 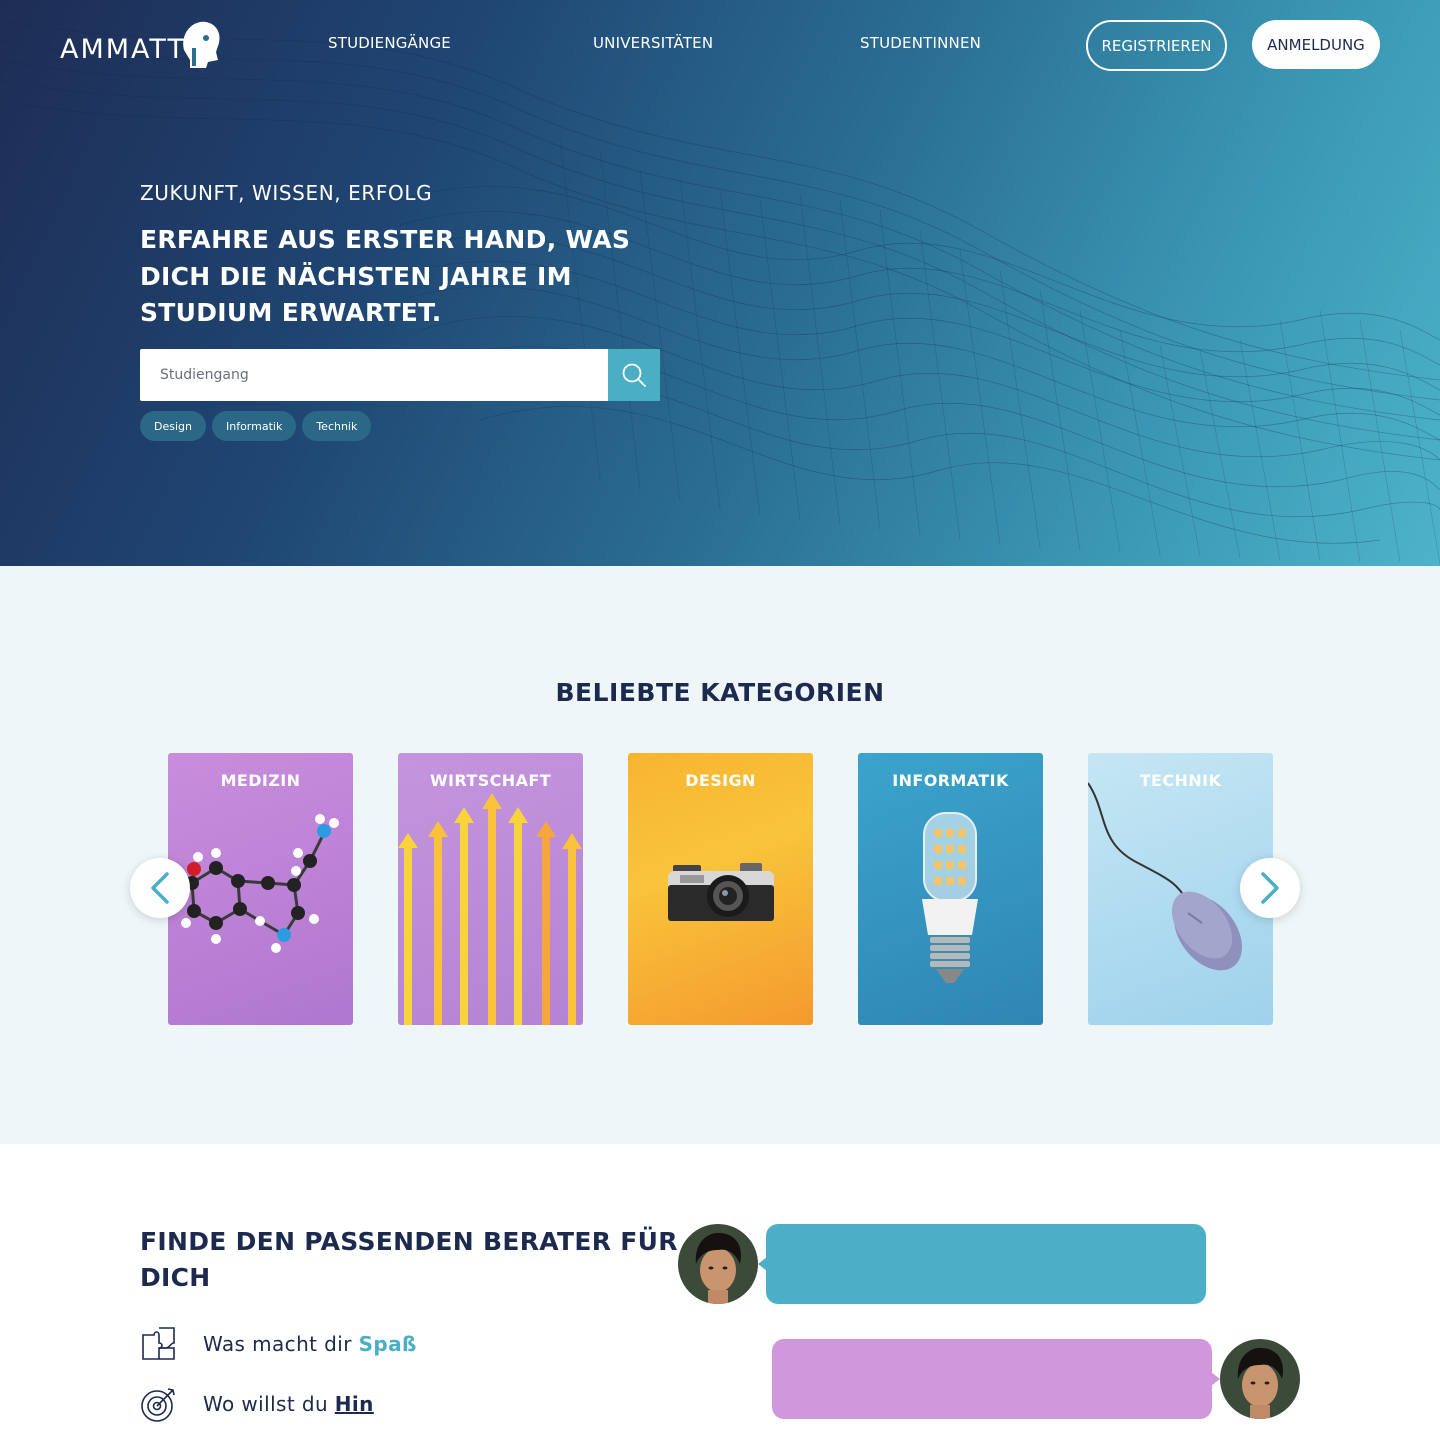 I want to click on molecule-image, so click(x=260, y=883).